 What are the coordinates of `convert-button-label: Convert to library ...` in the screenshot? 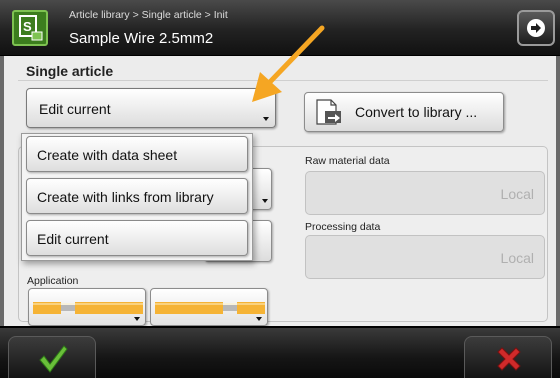 It's located at (416, 112).